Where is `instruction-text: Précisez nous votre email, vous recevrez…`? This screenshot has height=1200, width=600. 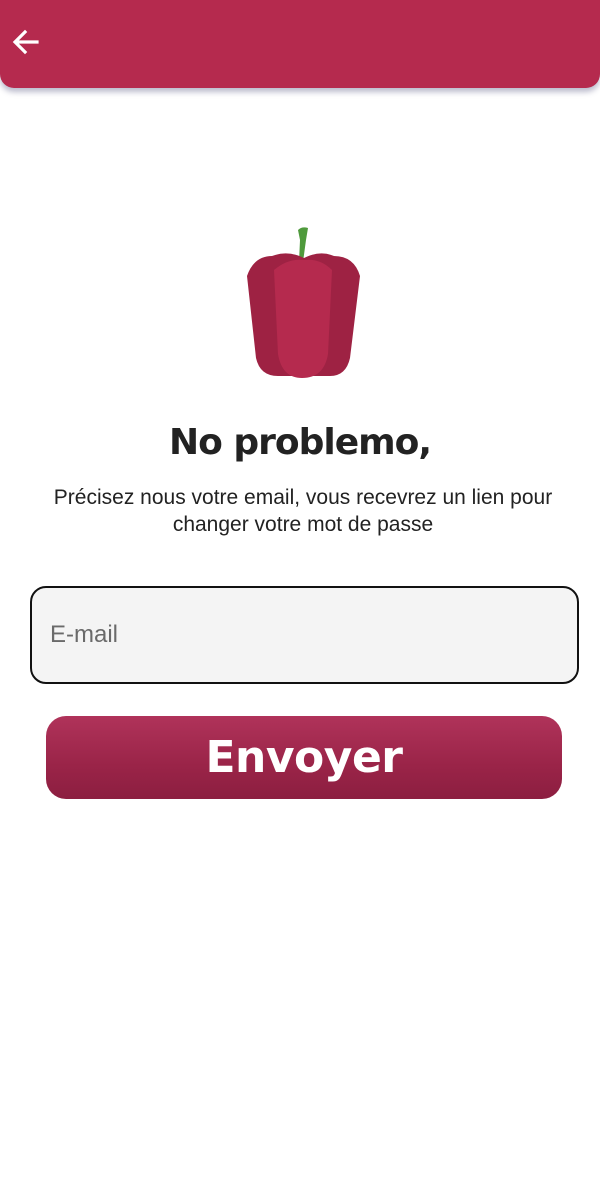 instruction-text: Précisez nous votre email, vous recevrez… is located at coordinates (303, 511).